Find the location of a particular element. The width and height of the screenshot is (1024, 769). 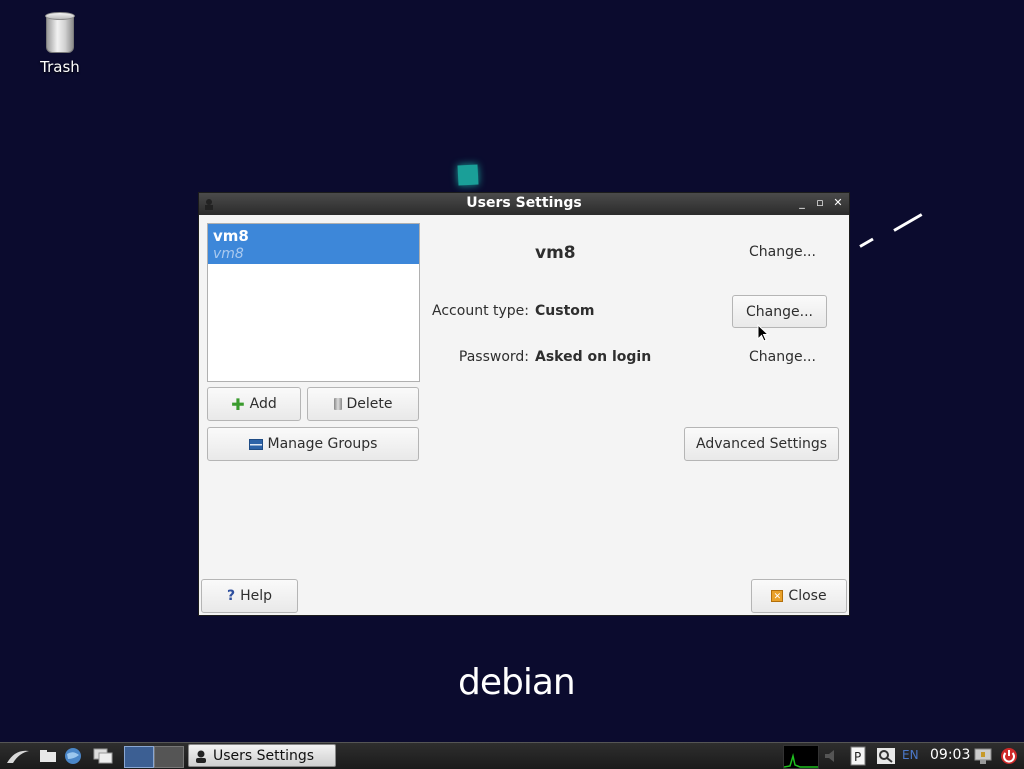

web-browser-icon is located at coordinates (73, 756).